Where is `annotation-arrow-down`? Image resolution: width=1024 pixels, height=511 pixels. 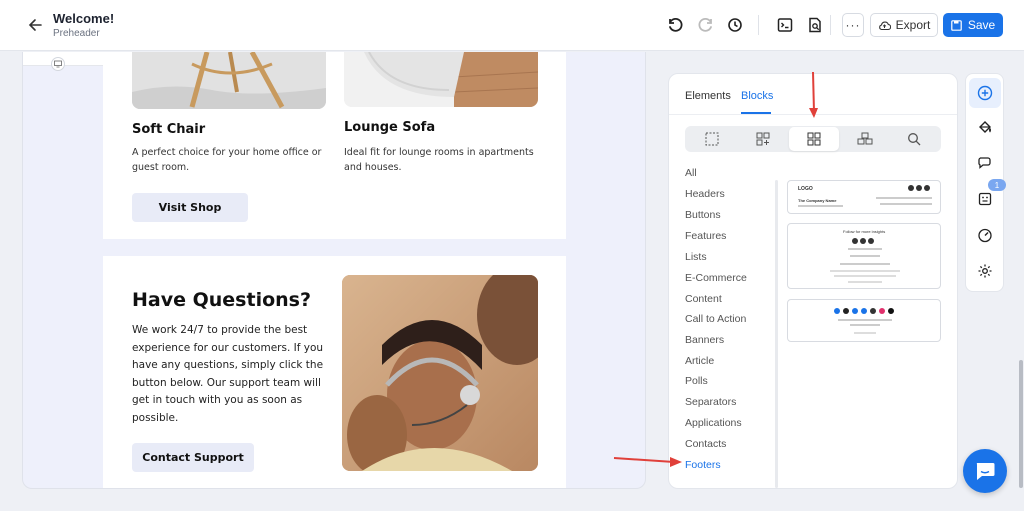
annotation-arrow-down is located at coordinates (813, 94).